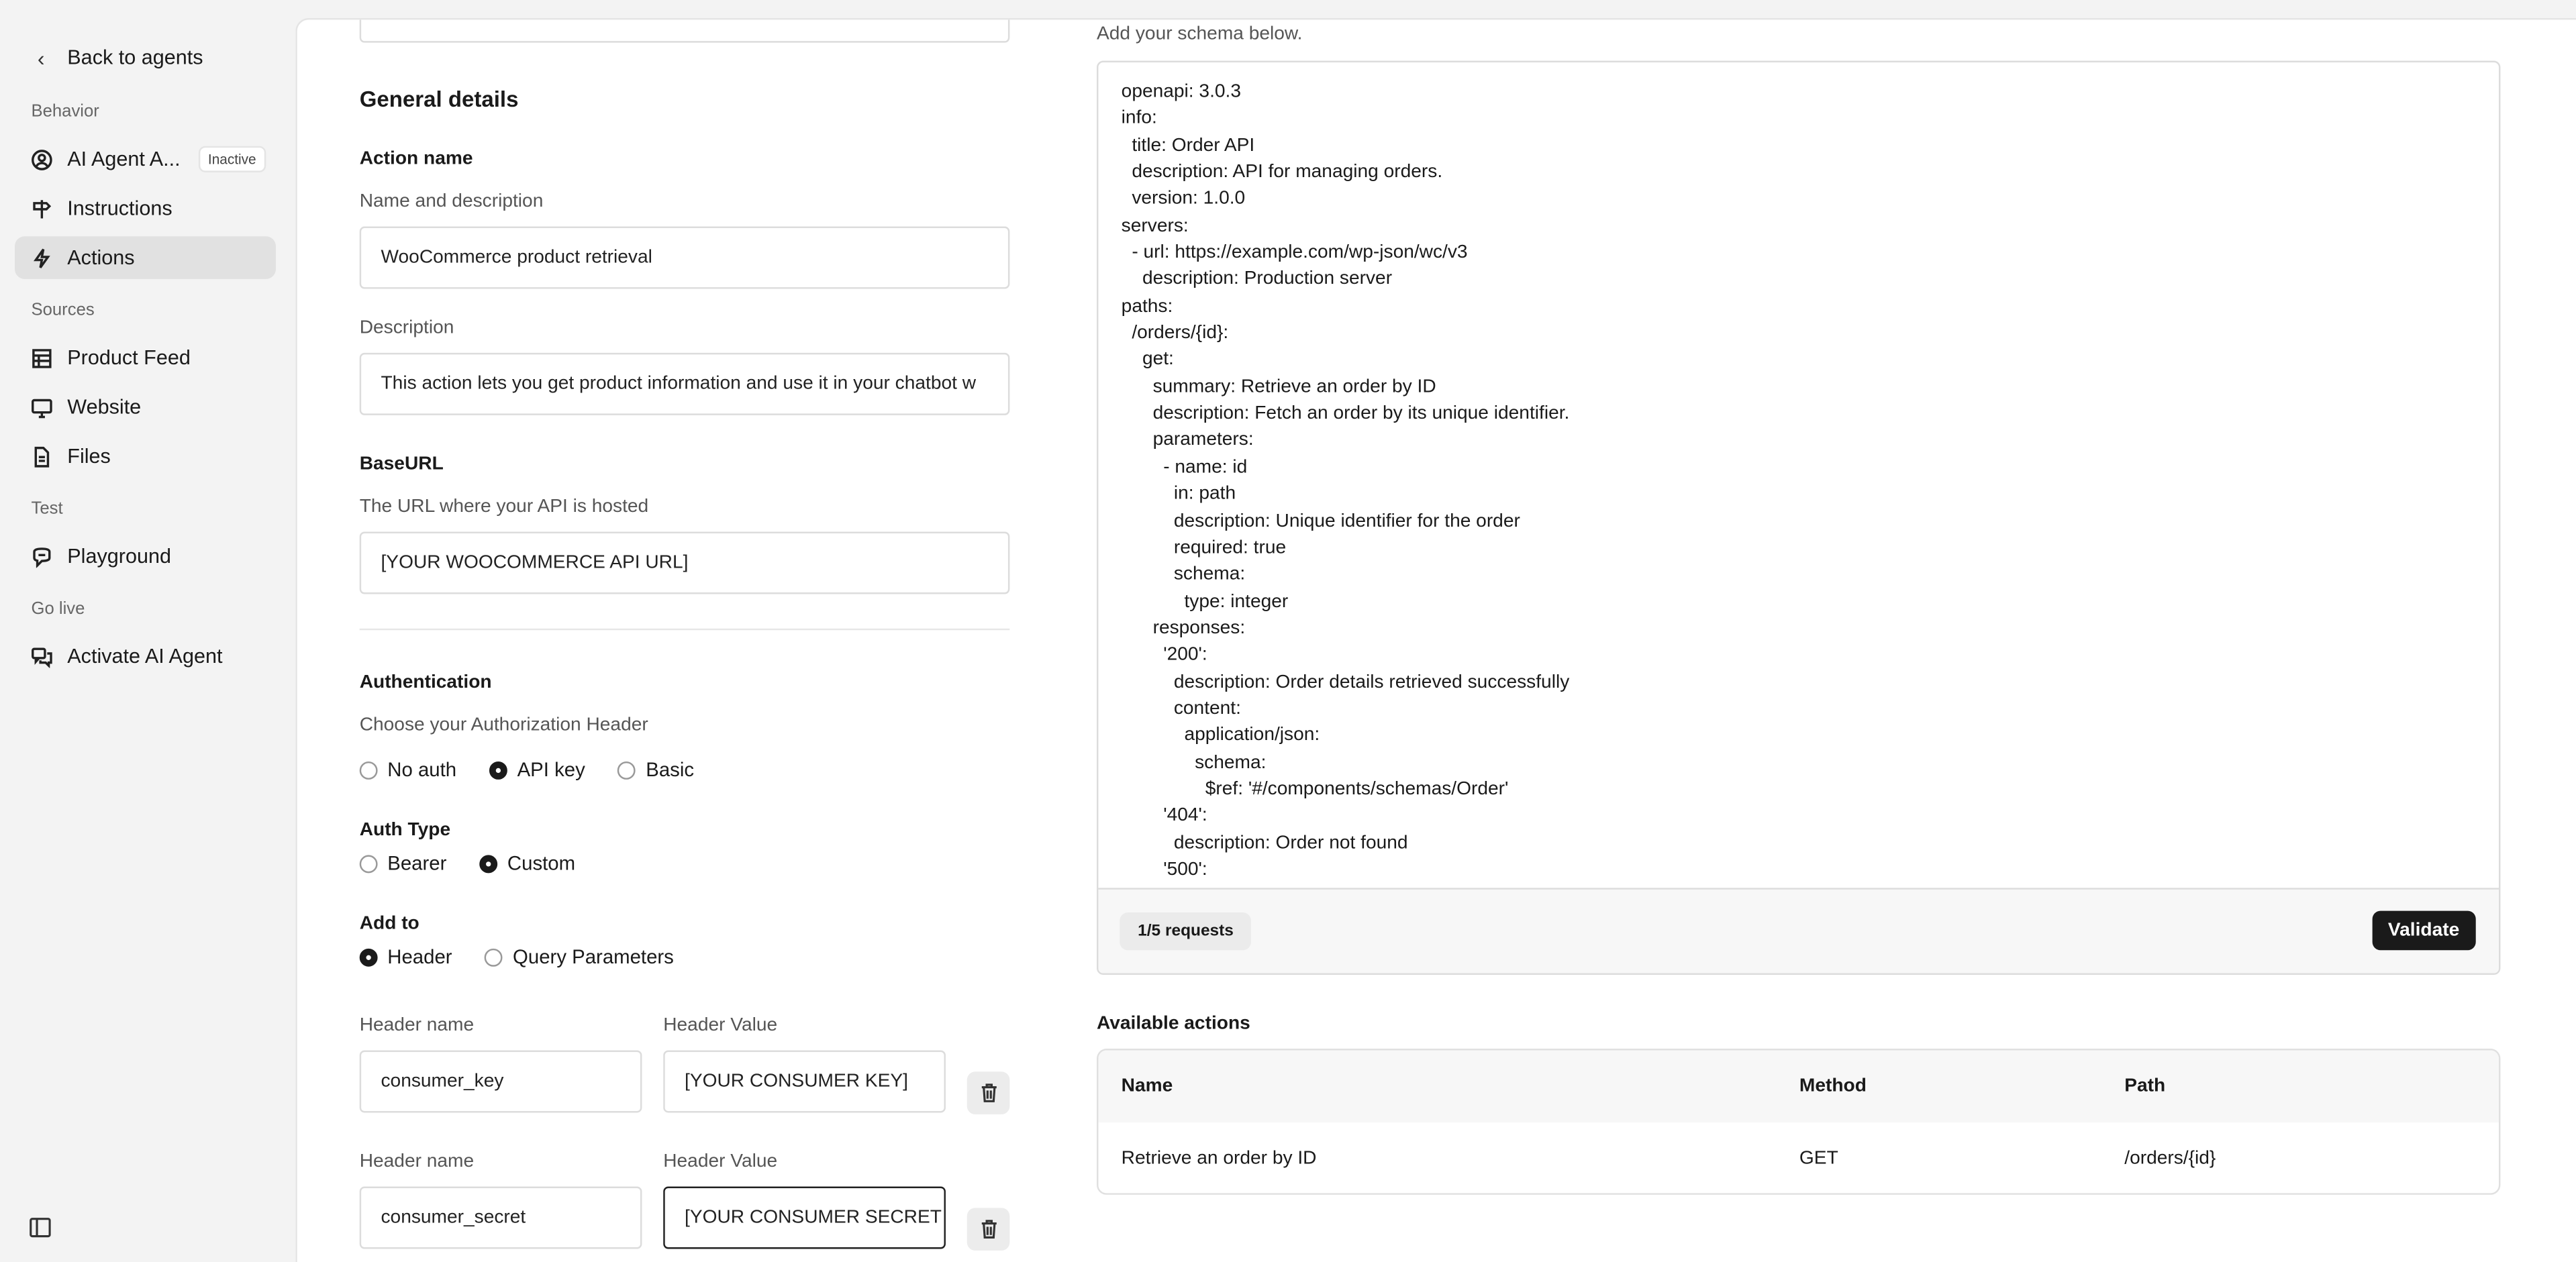 The image size is (2576, 1262). I want to click on user-circle-icon, so click(41, 159).